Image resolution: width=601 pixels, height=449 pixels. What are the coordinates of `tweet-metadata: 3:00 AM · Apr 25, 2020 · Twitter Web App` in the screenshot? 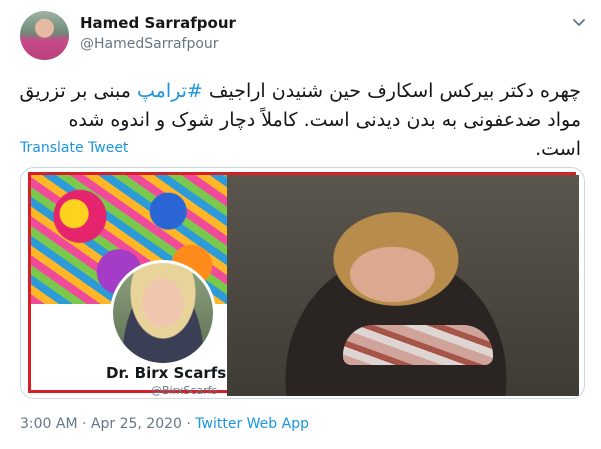 It's located at (164, 424).